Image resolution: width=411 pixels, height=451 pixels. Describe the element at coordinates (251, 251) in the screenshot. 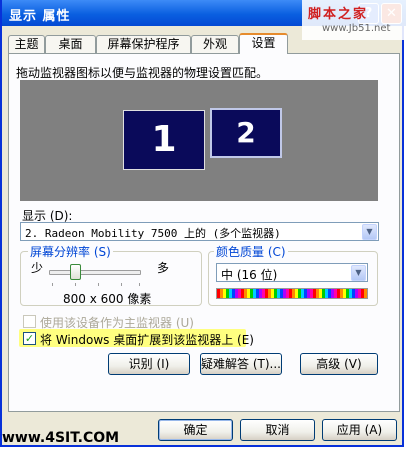

I see `color-quality-group-title: 颜色质量 (C)` at that location.